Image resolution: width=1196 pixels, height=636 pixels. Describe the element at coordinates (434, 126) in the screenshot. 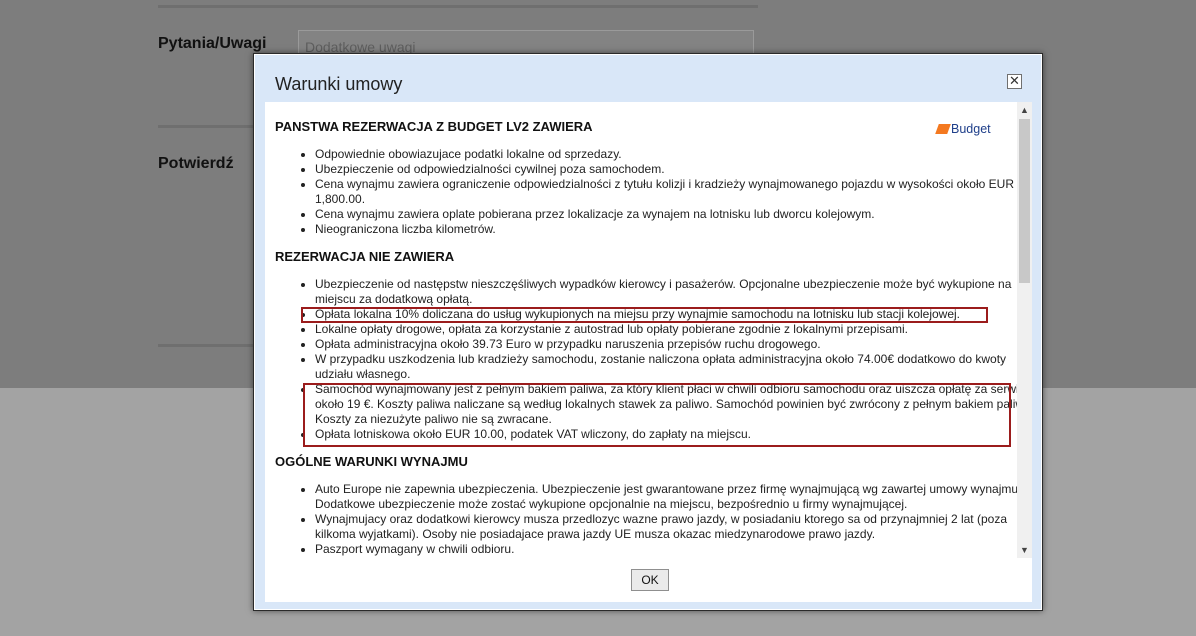

I see `section-heading-includes: PANSTWA REZERWACJA Z BUDGET LV2 ZAWIERA` at that location.